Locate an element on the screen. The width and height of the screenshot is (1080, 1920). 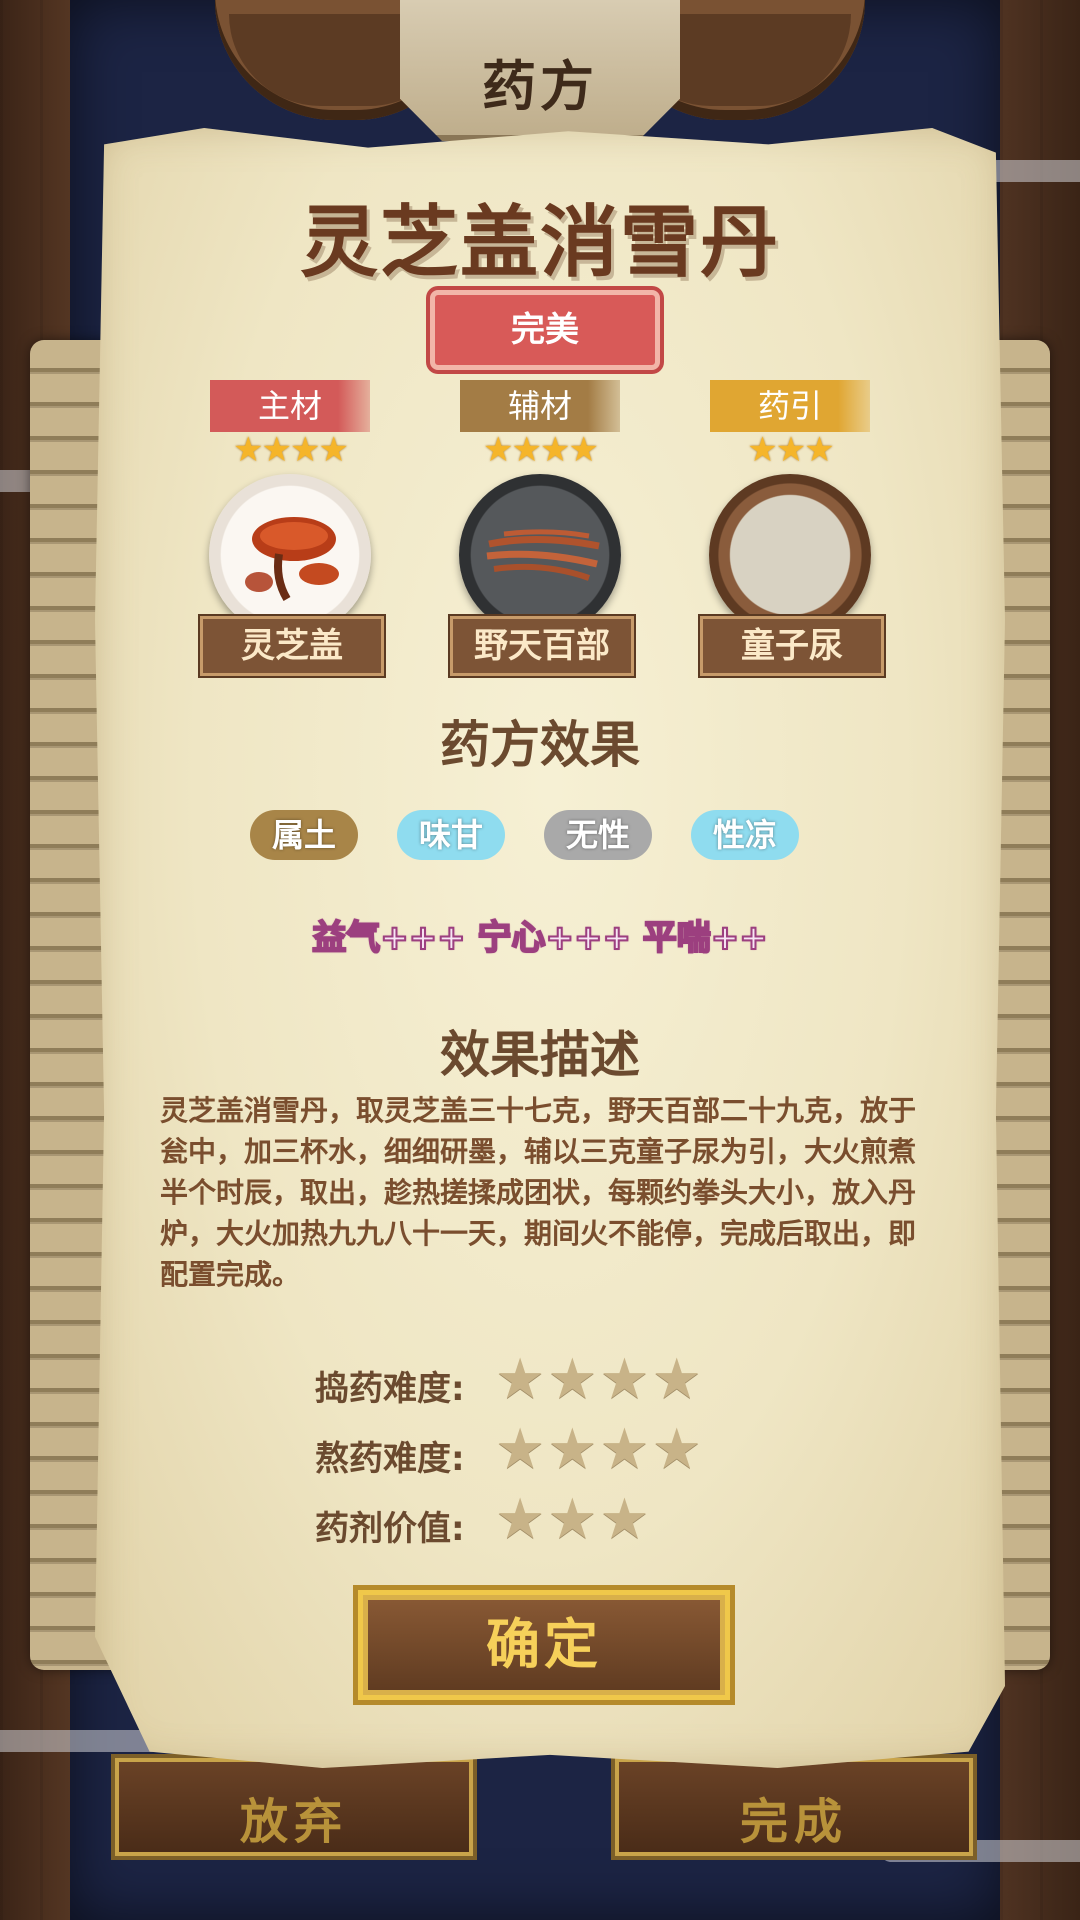
effect-tag: 无性 is located at coordinates (598, 835).